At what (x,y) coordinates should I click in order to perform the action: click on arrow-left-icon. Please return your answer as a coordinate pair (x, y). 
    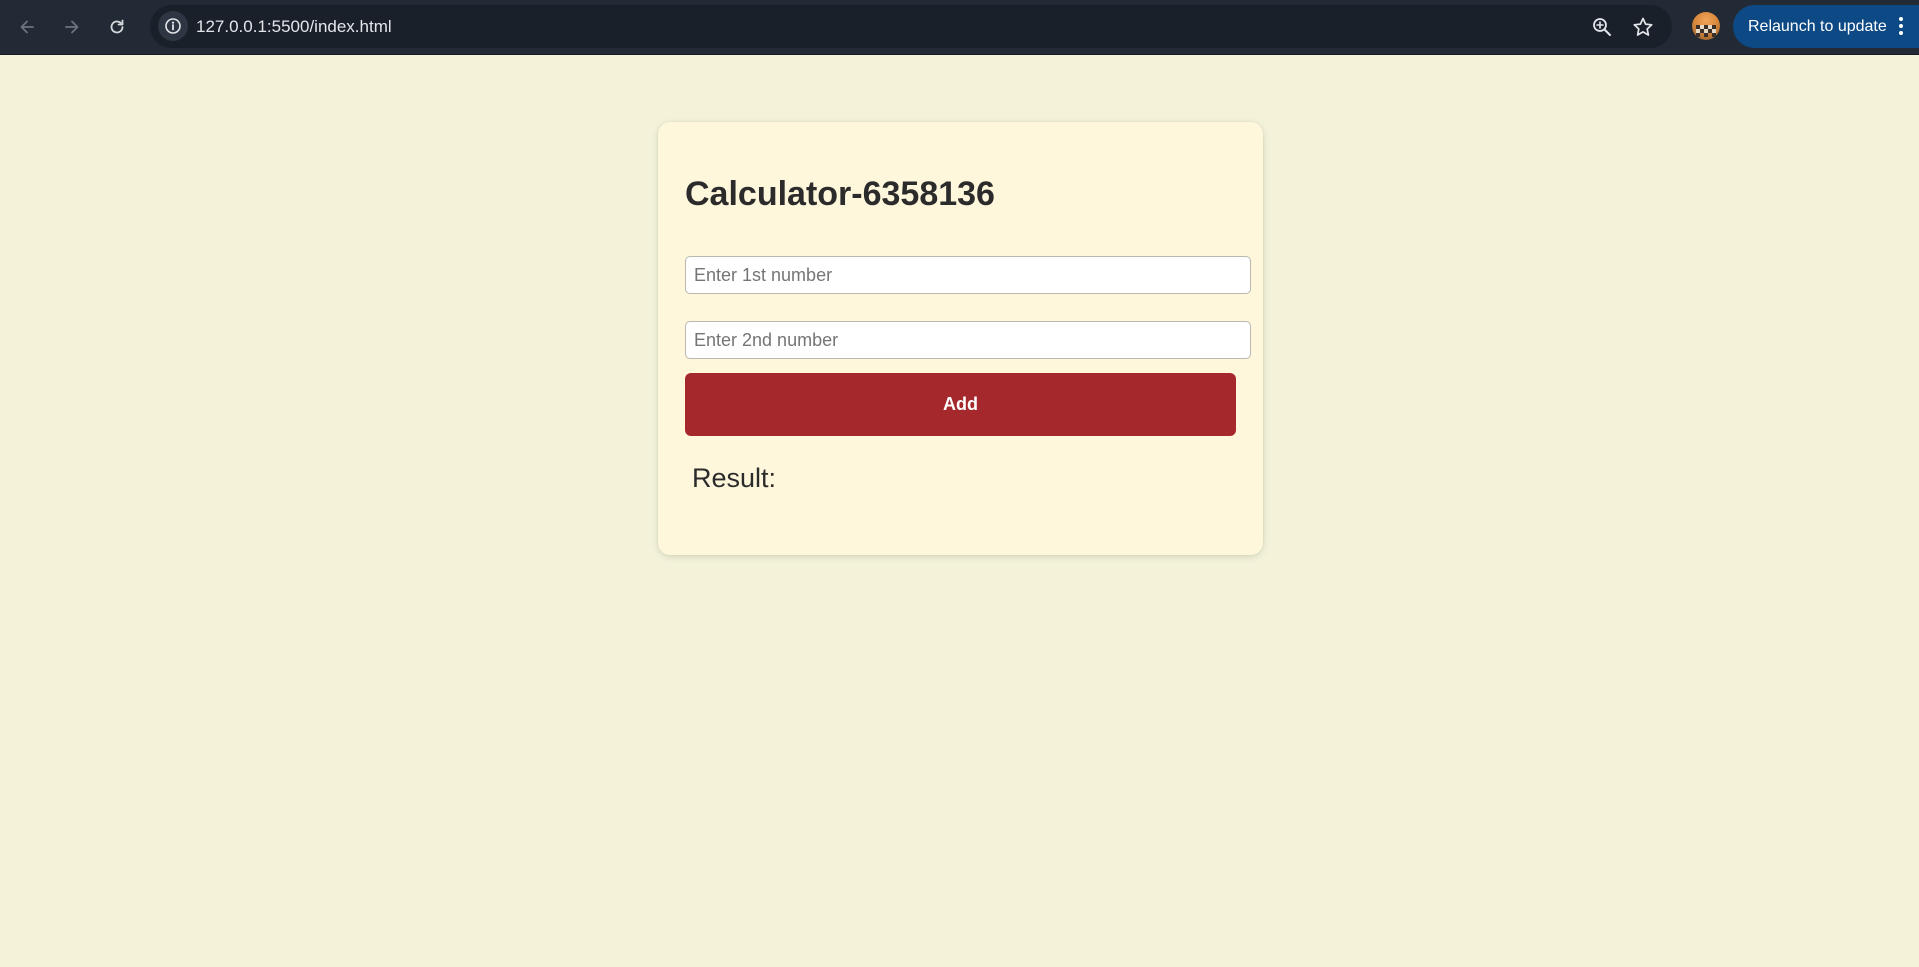
    Looking at the image, I should click on (27, 27).